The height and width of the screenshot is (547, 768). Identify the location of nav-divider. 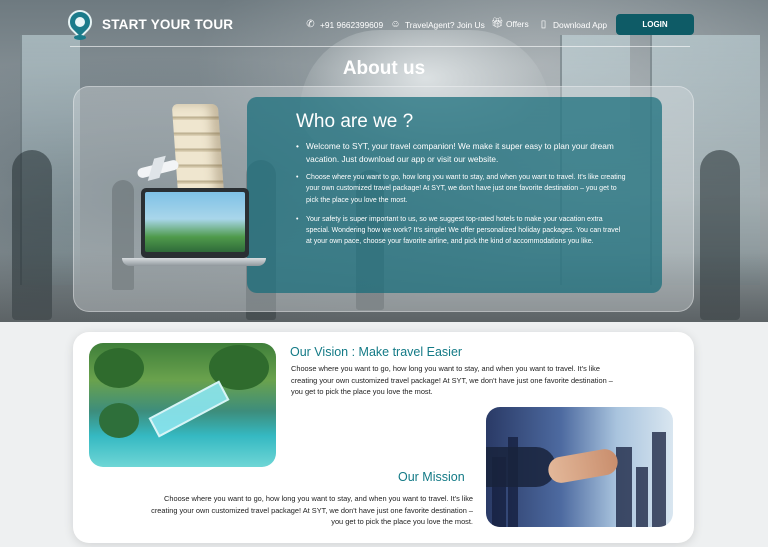
(380, 46).